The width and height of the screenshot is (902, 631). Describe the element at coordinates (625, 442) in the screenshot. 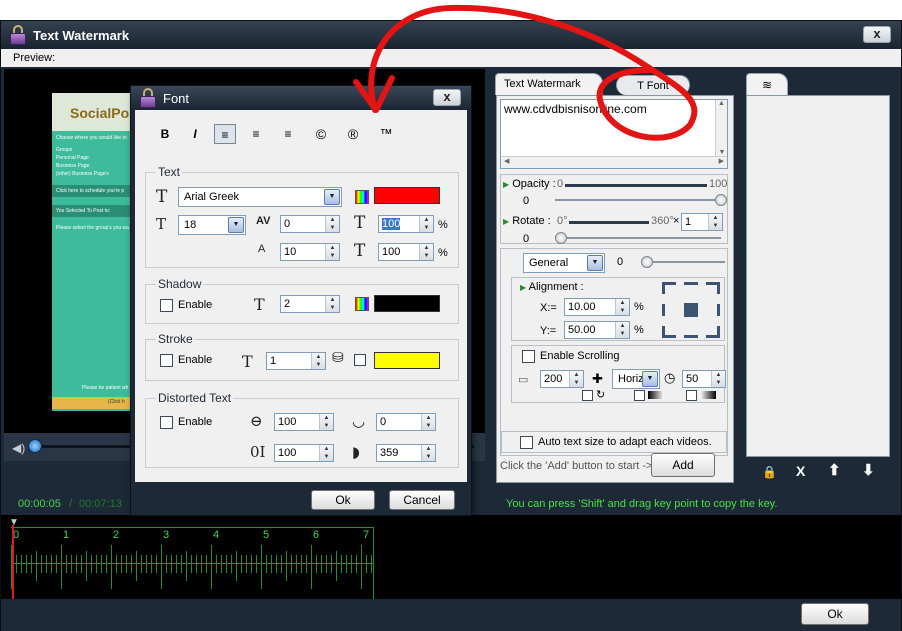

I see `auto-size-label: Auto text size to adapt each videos.` at that location.